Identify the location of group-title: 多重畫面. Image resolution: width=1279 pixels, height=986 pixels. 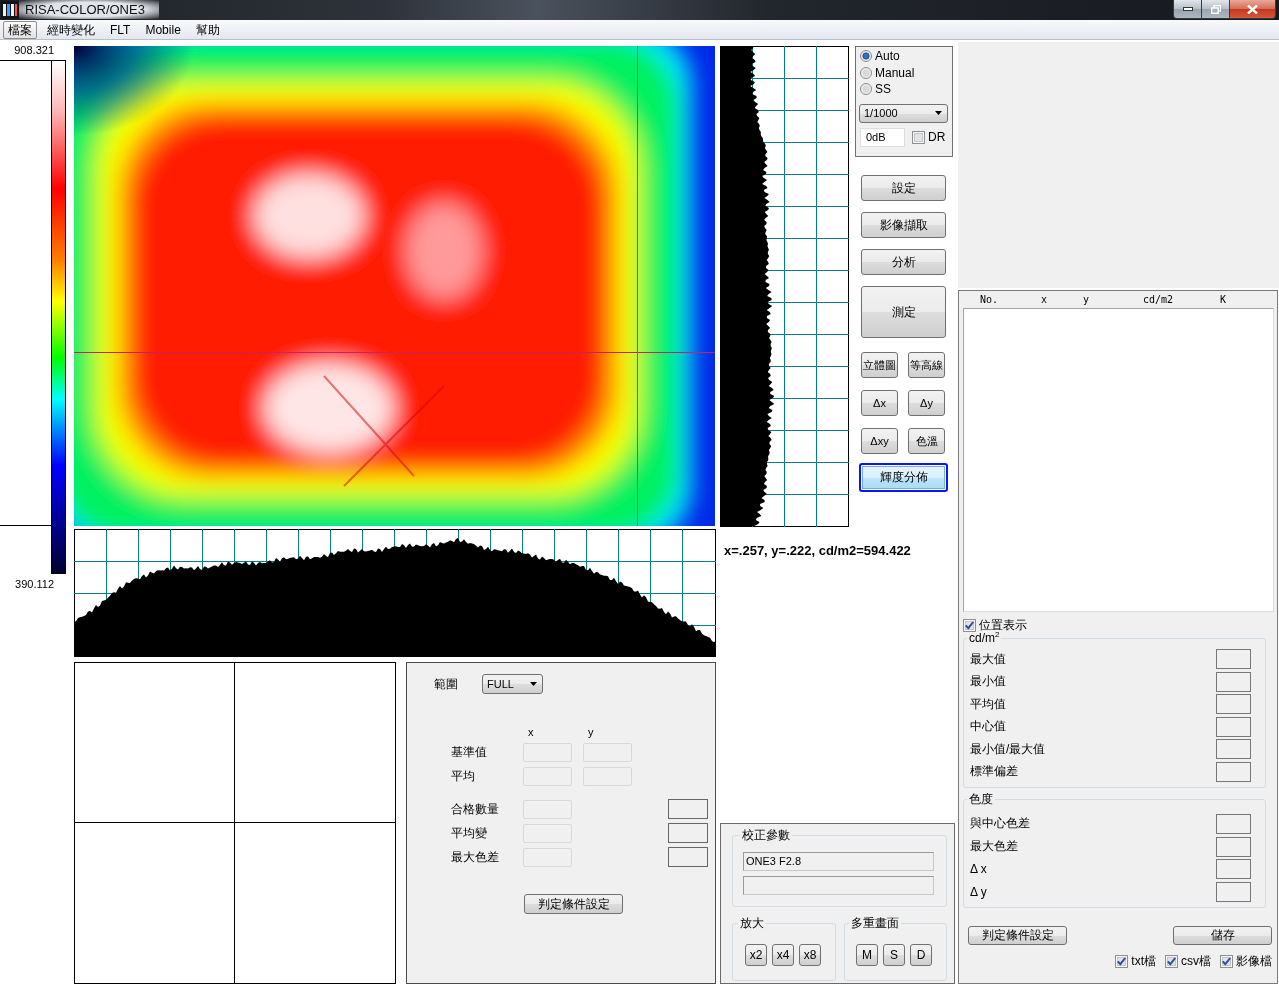
(875, 923).